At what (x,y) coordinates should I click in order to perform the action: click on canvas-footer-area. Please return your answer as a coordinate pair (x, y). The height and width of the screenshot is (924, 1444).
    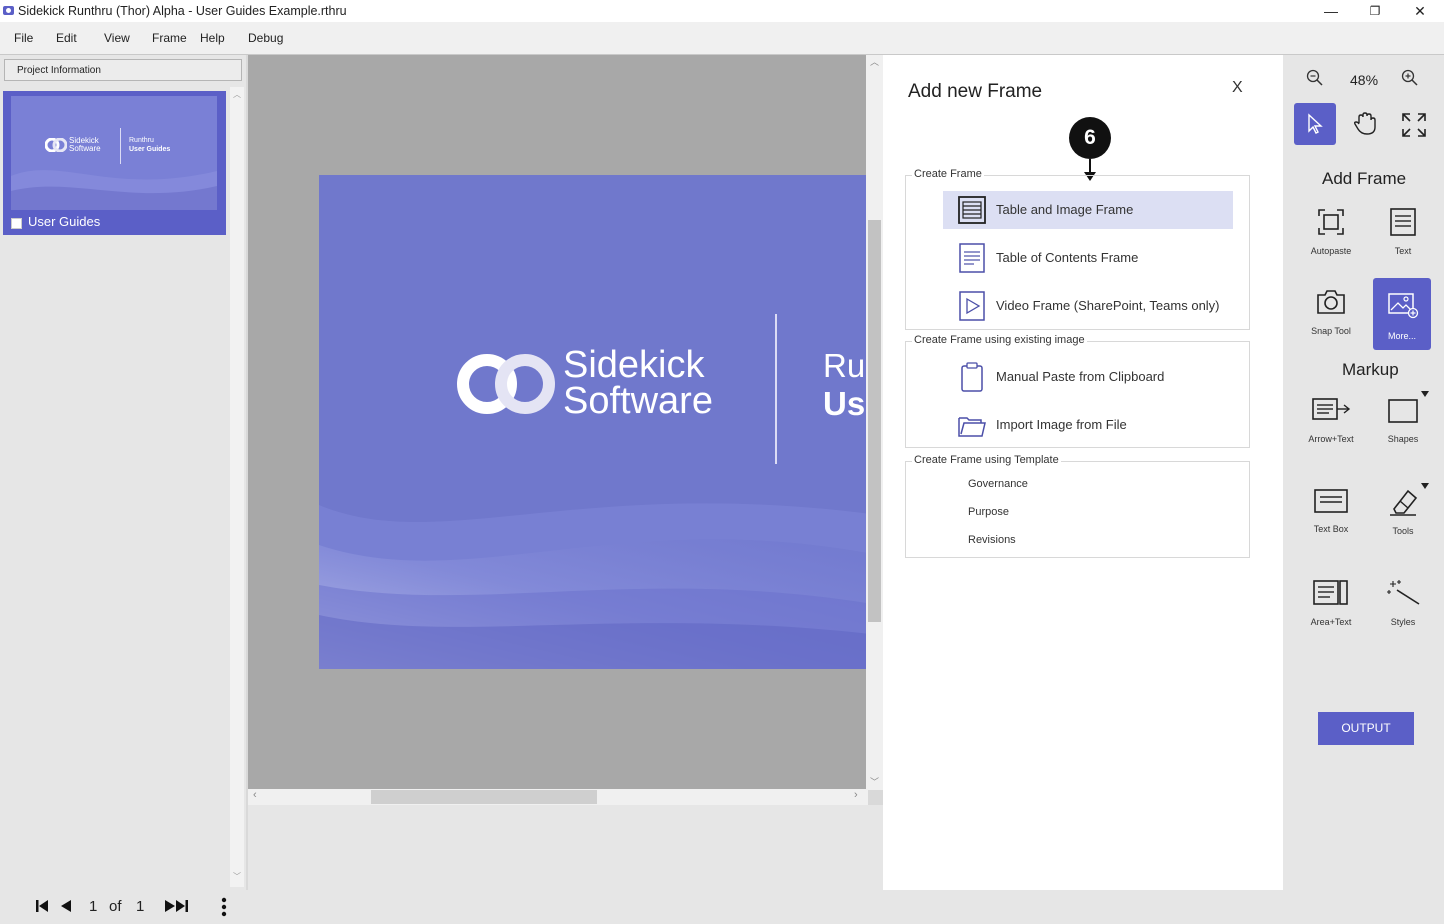
    Looking at the image, I should click on (565, 847).